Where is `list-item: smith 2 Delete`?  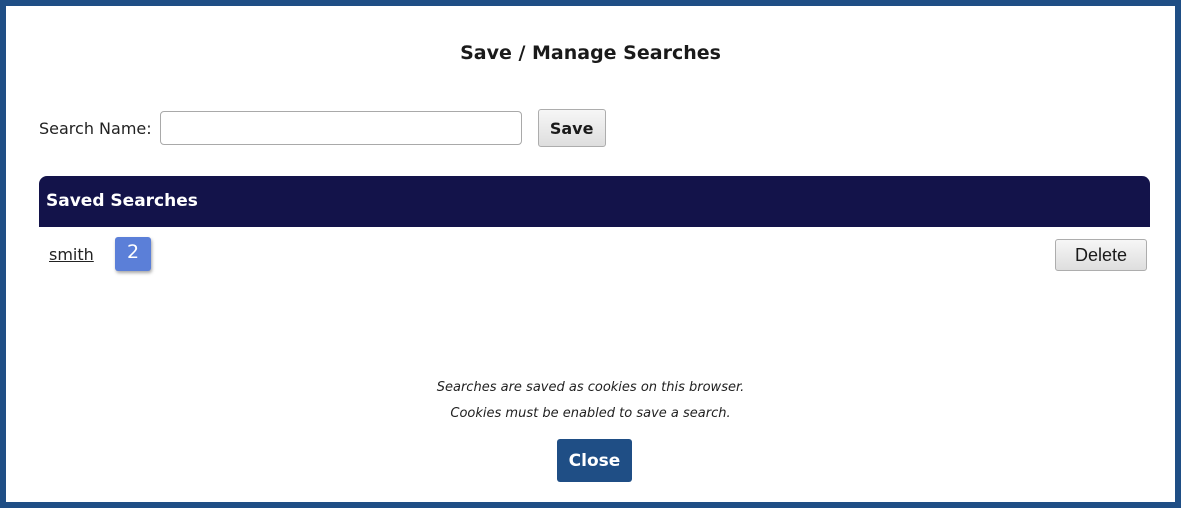
list-item: smith 2 Delete is located at coordinates (594, 255).